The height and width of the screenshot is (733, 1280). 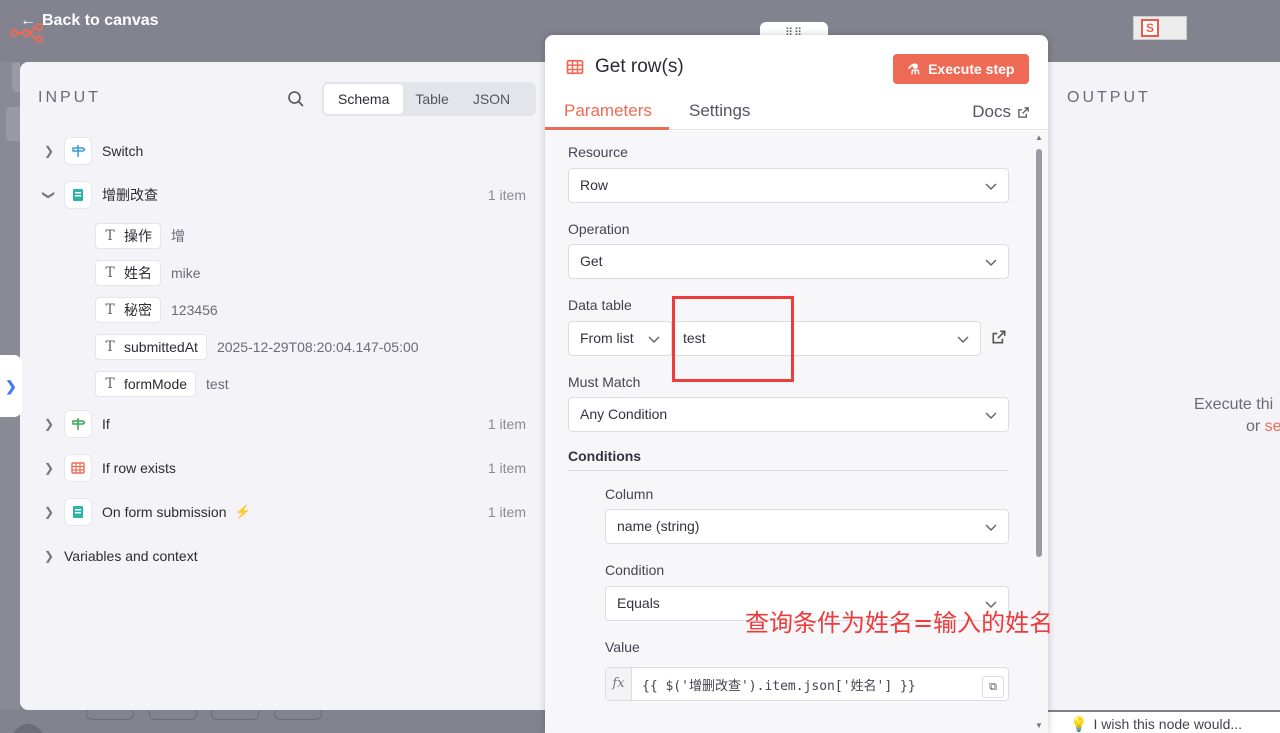 What do you see at coordinates (598, 152) in the screenshot?
I see `resource-label: Resource` at bounding box center [598, 152].